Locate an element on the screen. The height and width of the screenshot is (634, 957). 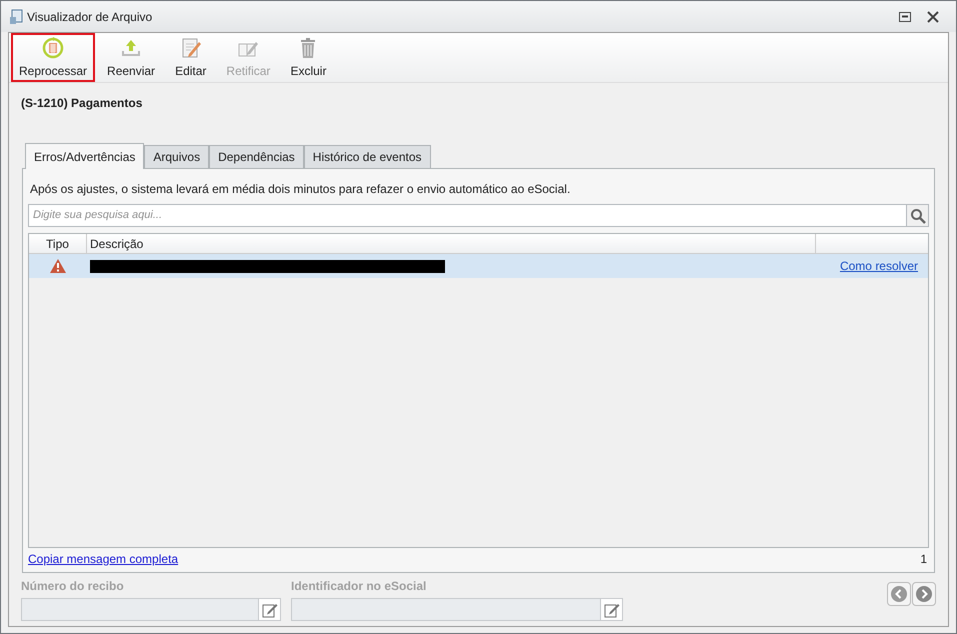
row-count: 1 is located at coordinates (923, 559).